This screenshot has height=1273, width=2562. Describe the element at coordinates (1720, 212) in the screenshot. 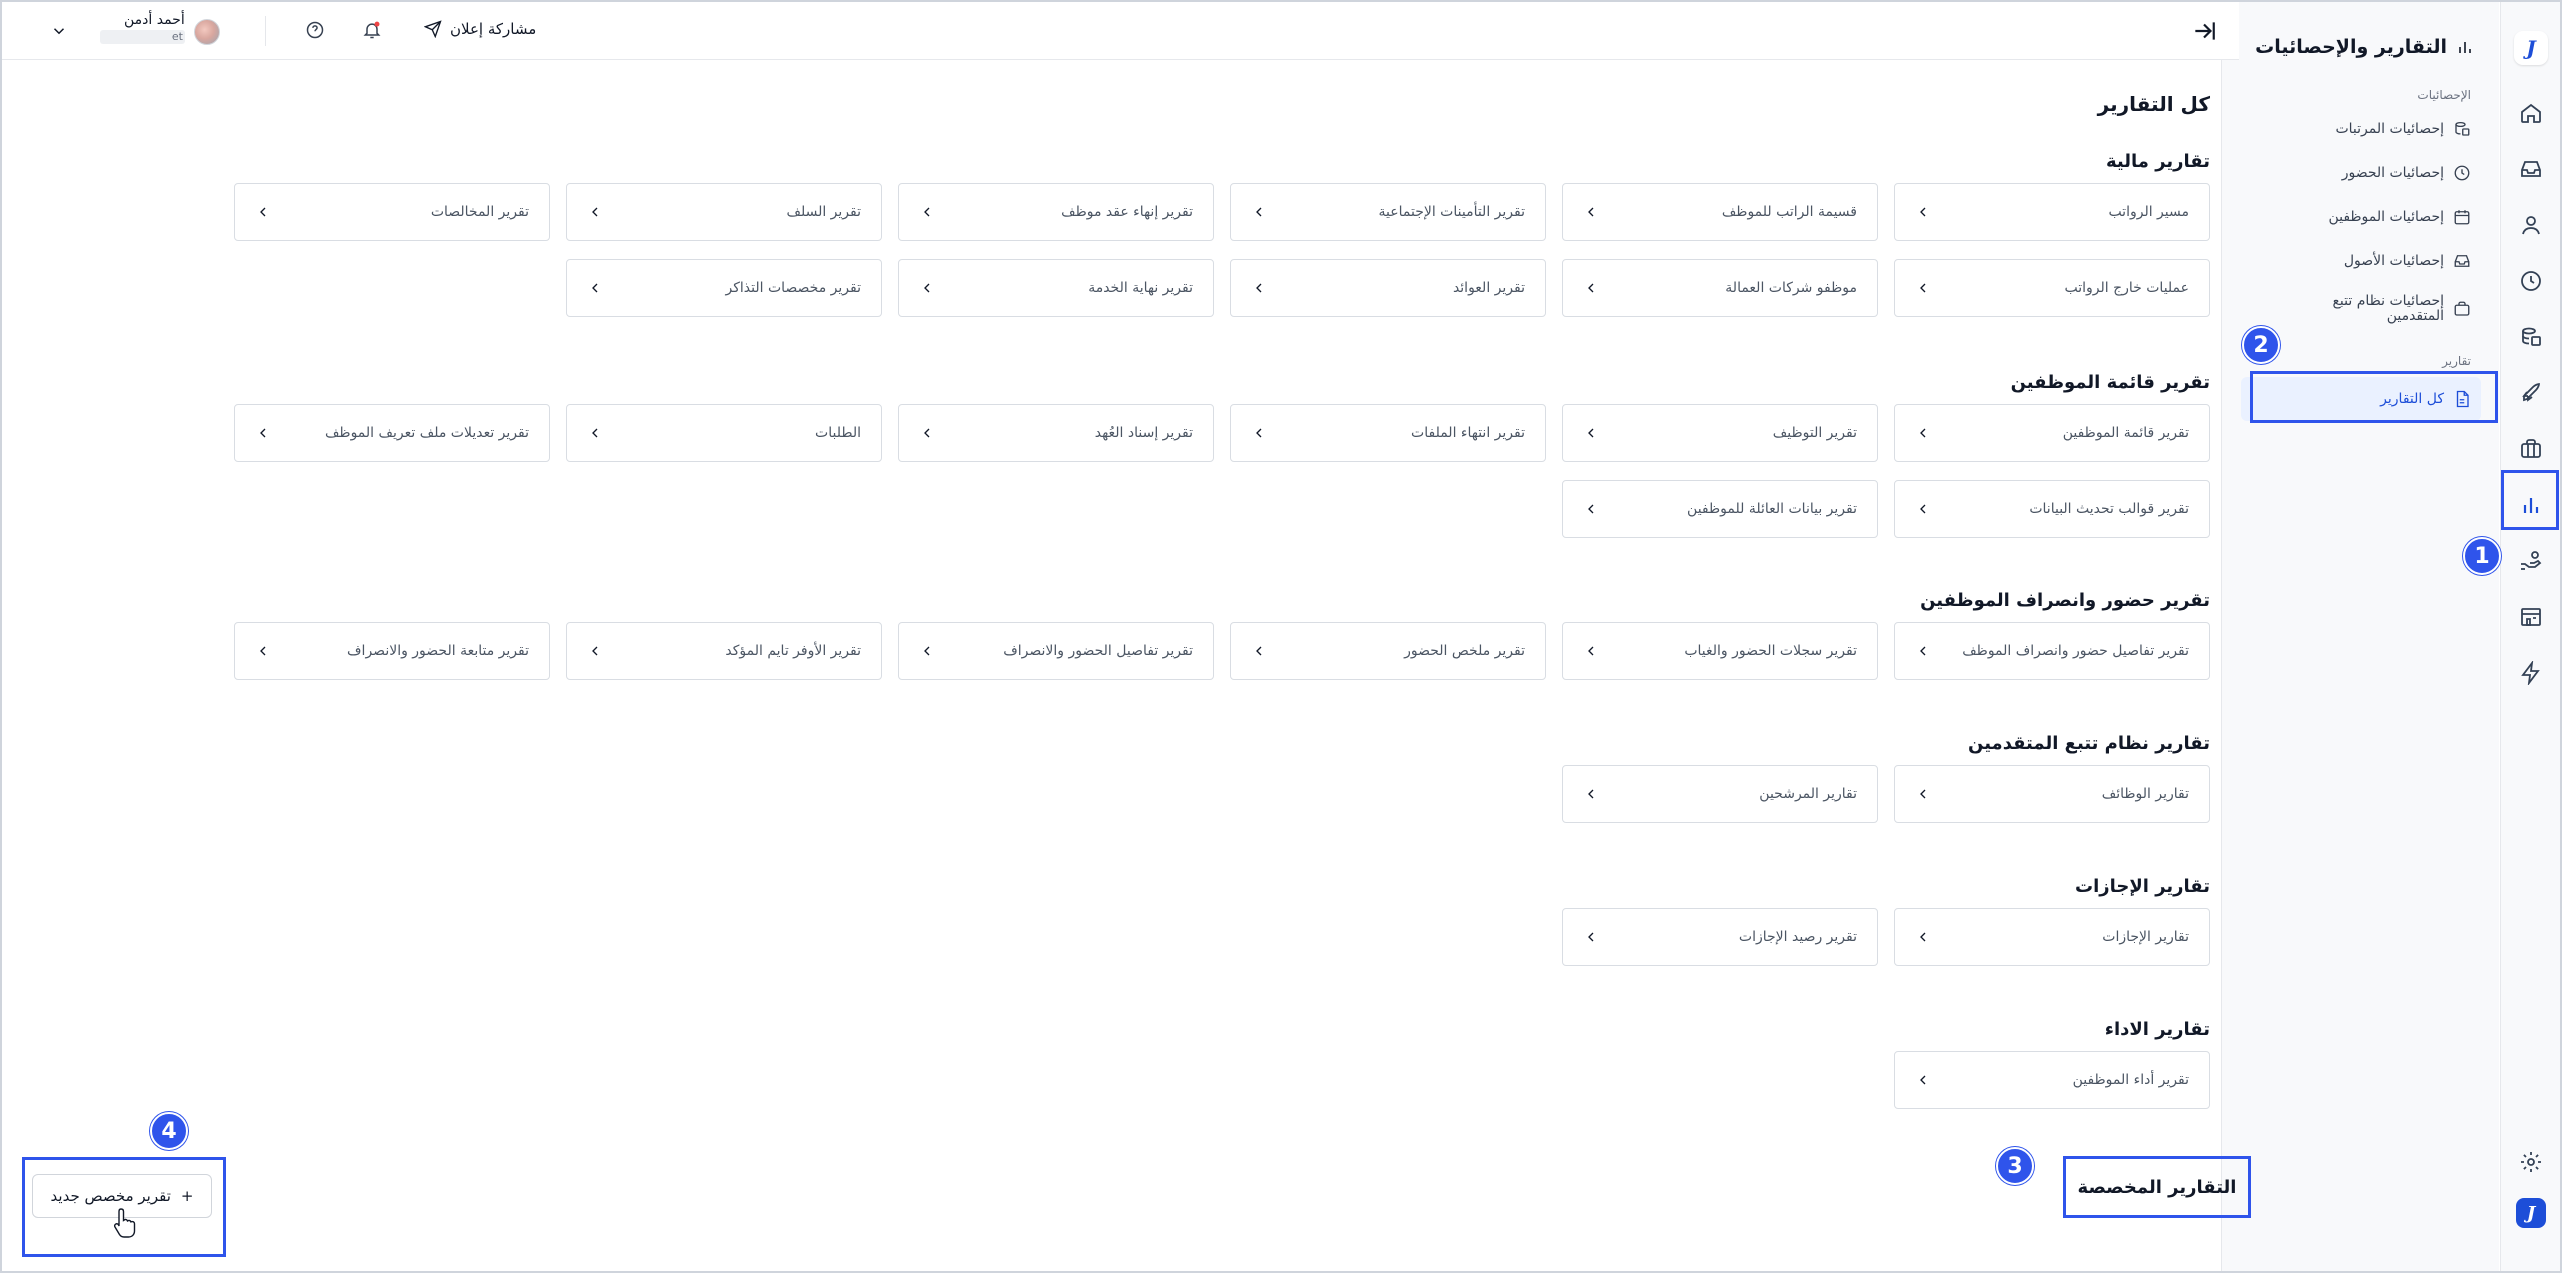

I see `report-card: قسيمة الراتب للموظف` at that location.